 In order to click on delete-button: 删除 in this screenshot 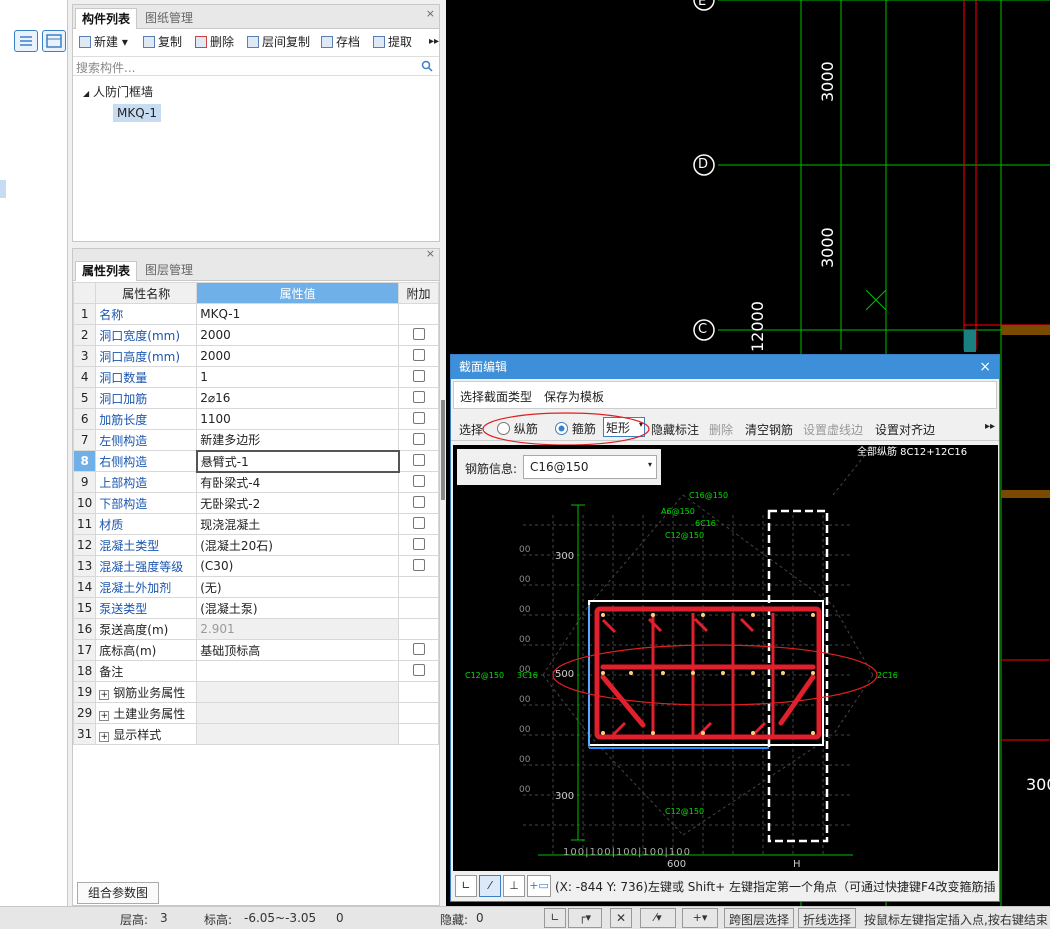, I will do `click(214, 42)`.